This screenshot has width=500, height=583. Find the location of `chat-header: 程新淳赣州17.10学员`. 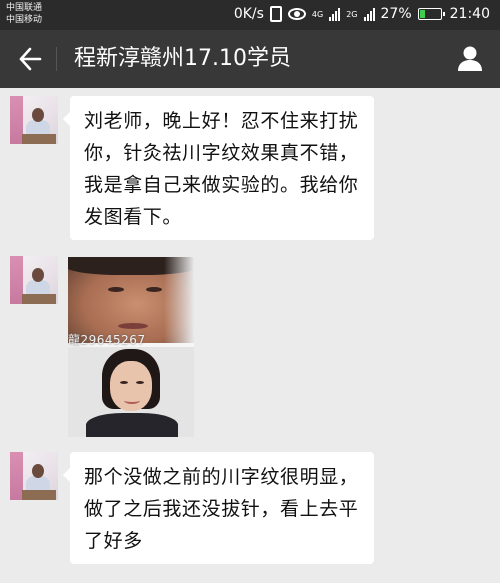

chat-header: 程新淳赣州17.10学员 is located at coordinates (250, 59).